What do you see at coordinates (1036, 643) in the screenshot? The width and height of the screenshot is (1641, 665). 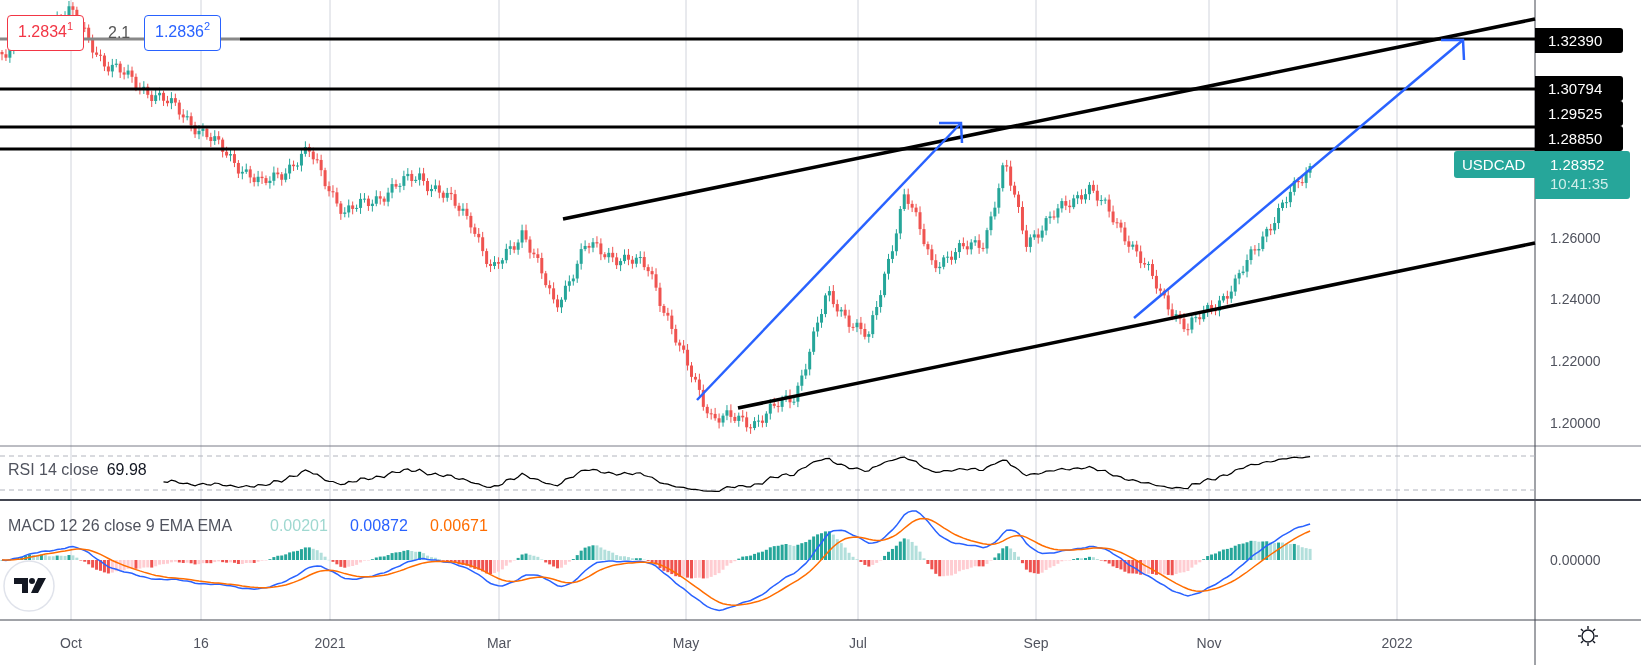 I see `time-axis-label: Sep` at bounding box center [1036, 643].